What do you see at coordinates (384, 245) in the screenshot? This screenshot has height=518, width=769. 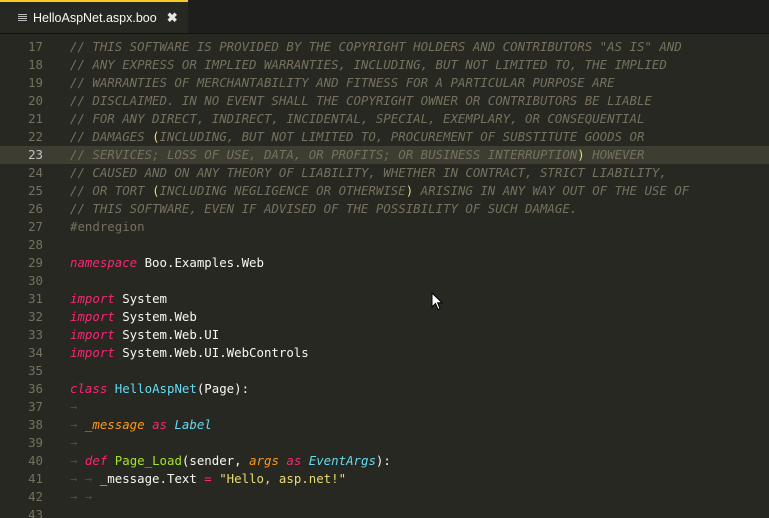 I see `code-line: 28` at bounding box center [384, 245].